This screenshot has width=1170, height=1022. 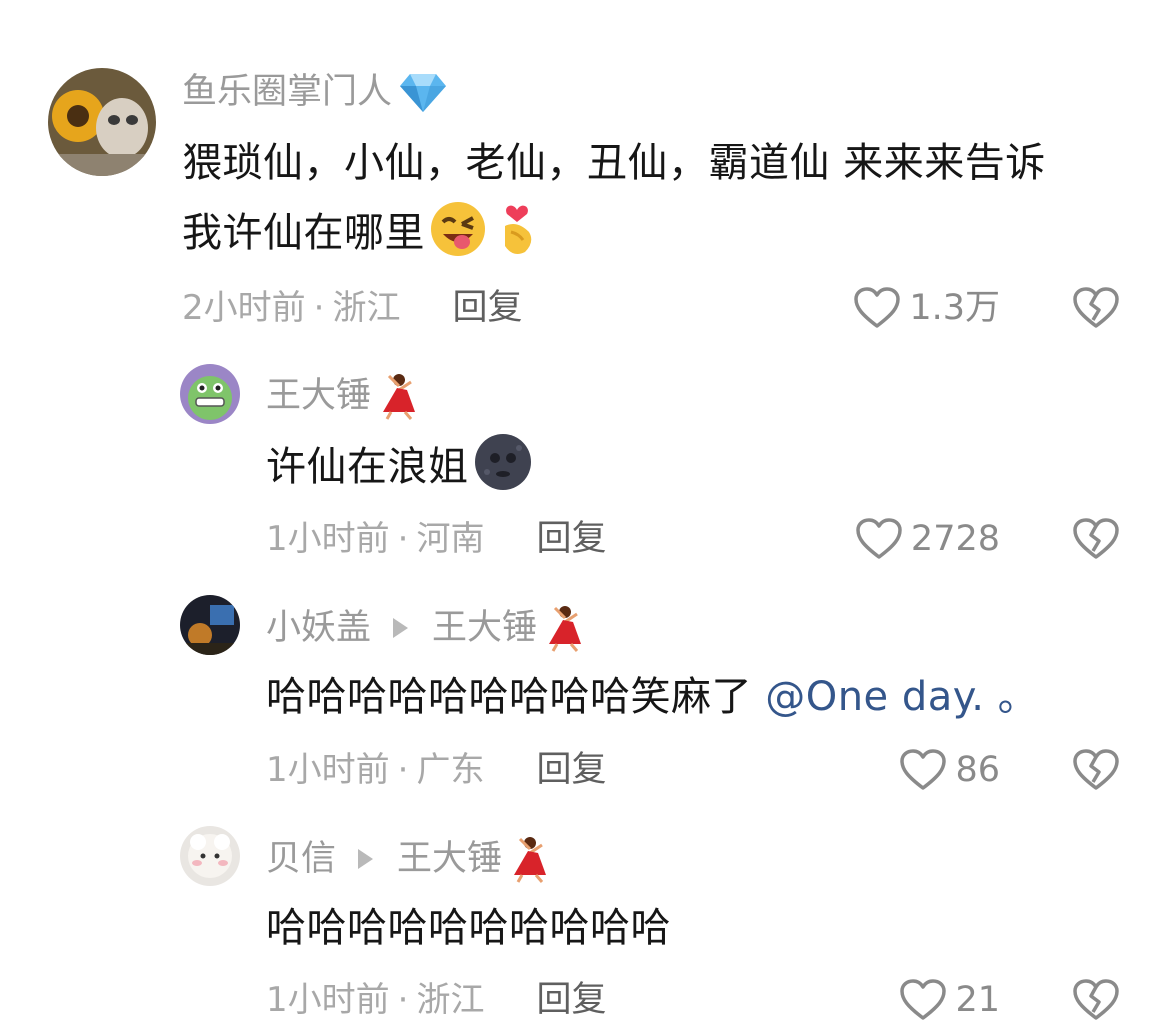 What do you see at coordinates (509, 697) in the screenshot?
I see `comment-text-segment: 哈哈哈哈哈哈哈哈哈笑麻了` at bounding box center [509, 697].